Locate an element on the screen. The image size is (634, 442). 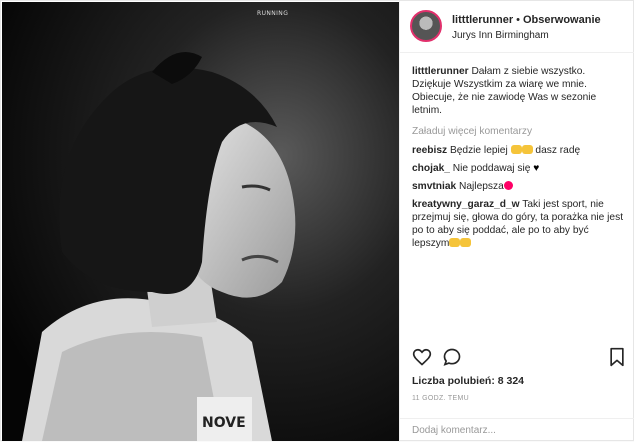
black-heart-emoji-icon: ♥ is located at coordinates (536, 168).